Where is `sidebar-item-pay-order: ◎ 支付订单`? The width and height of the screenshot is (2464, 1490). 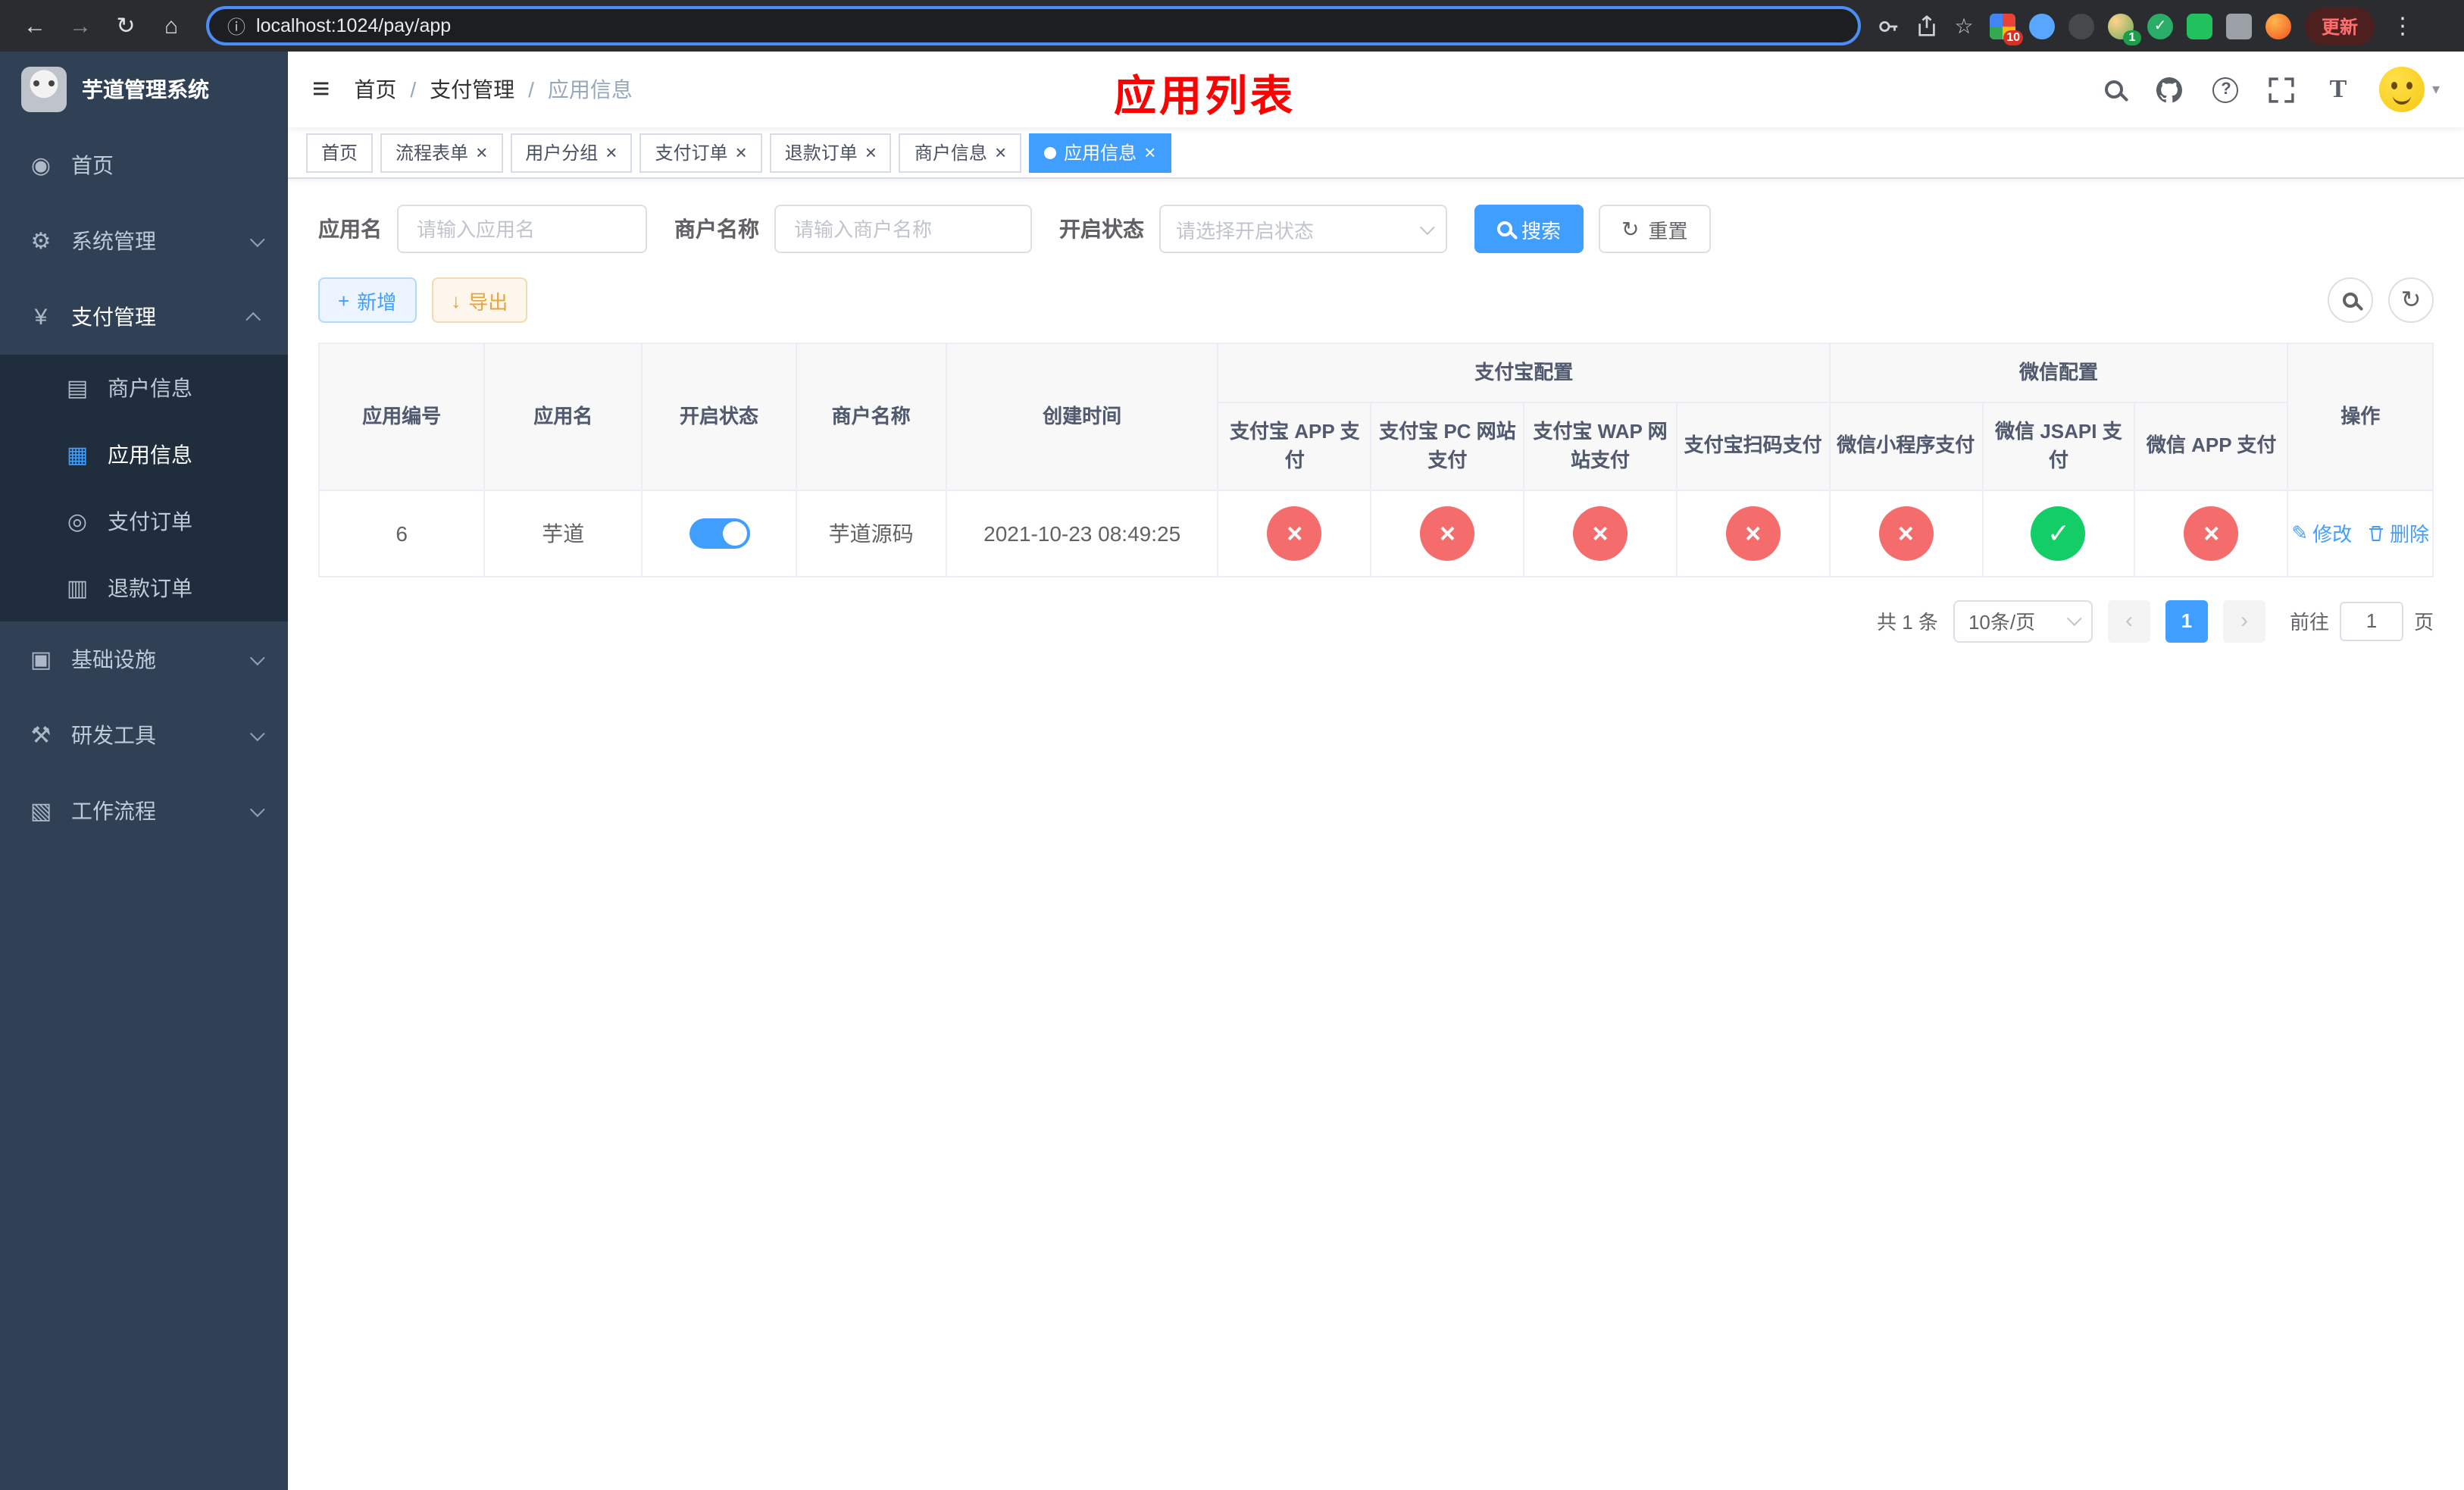
sidebar-item-pay-order: ◎ 支付订单 is located at coordinates (144, 521).